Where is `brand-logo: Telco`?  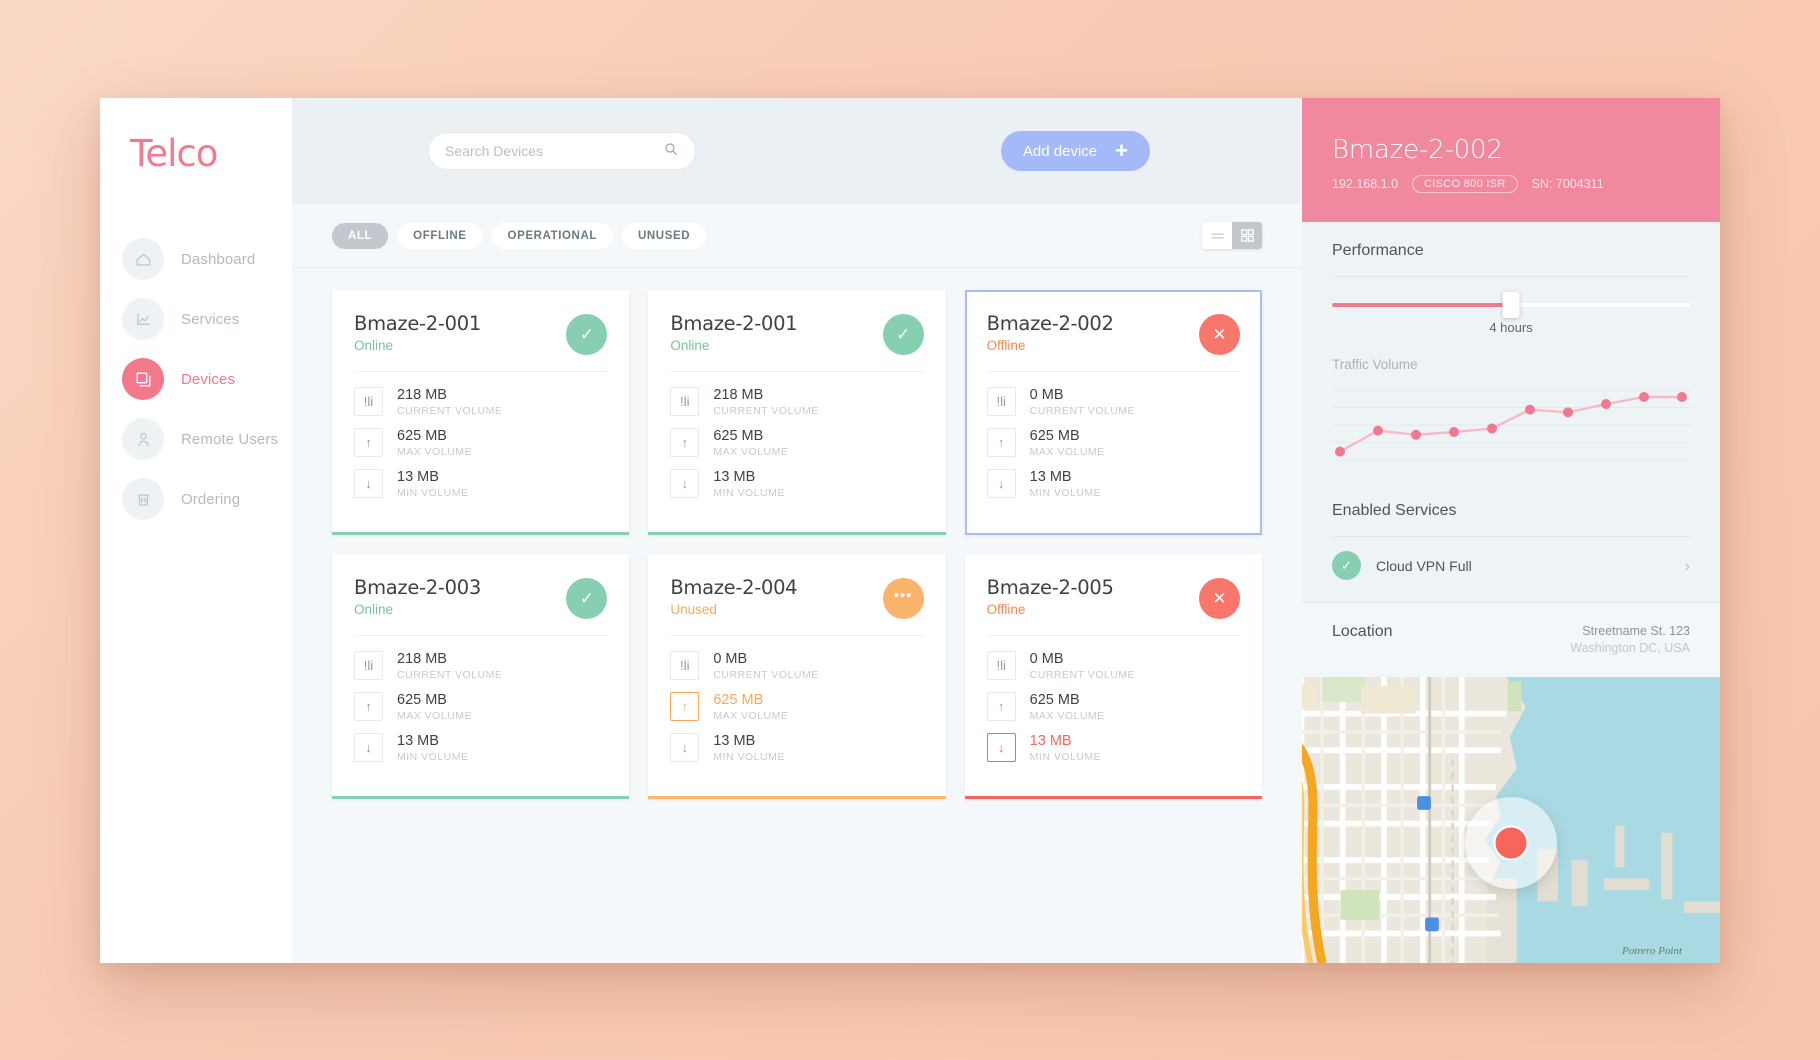 brand-logo: Telco is located at coordinates (174, 153).